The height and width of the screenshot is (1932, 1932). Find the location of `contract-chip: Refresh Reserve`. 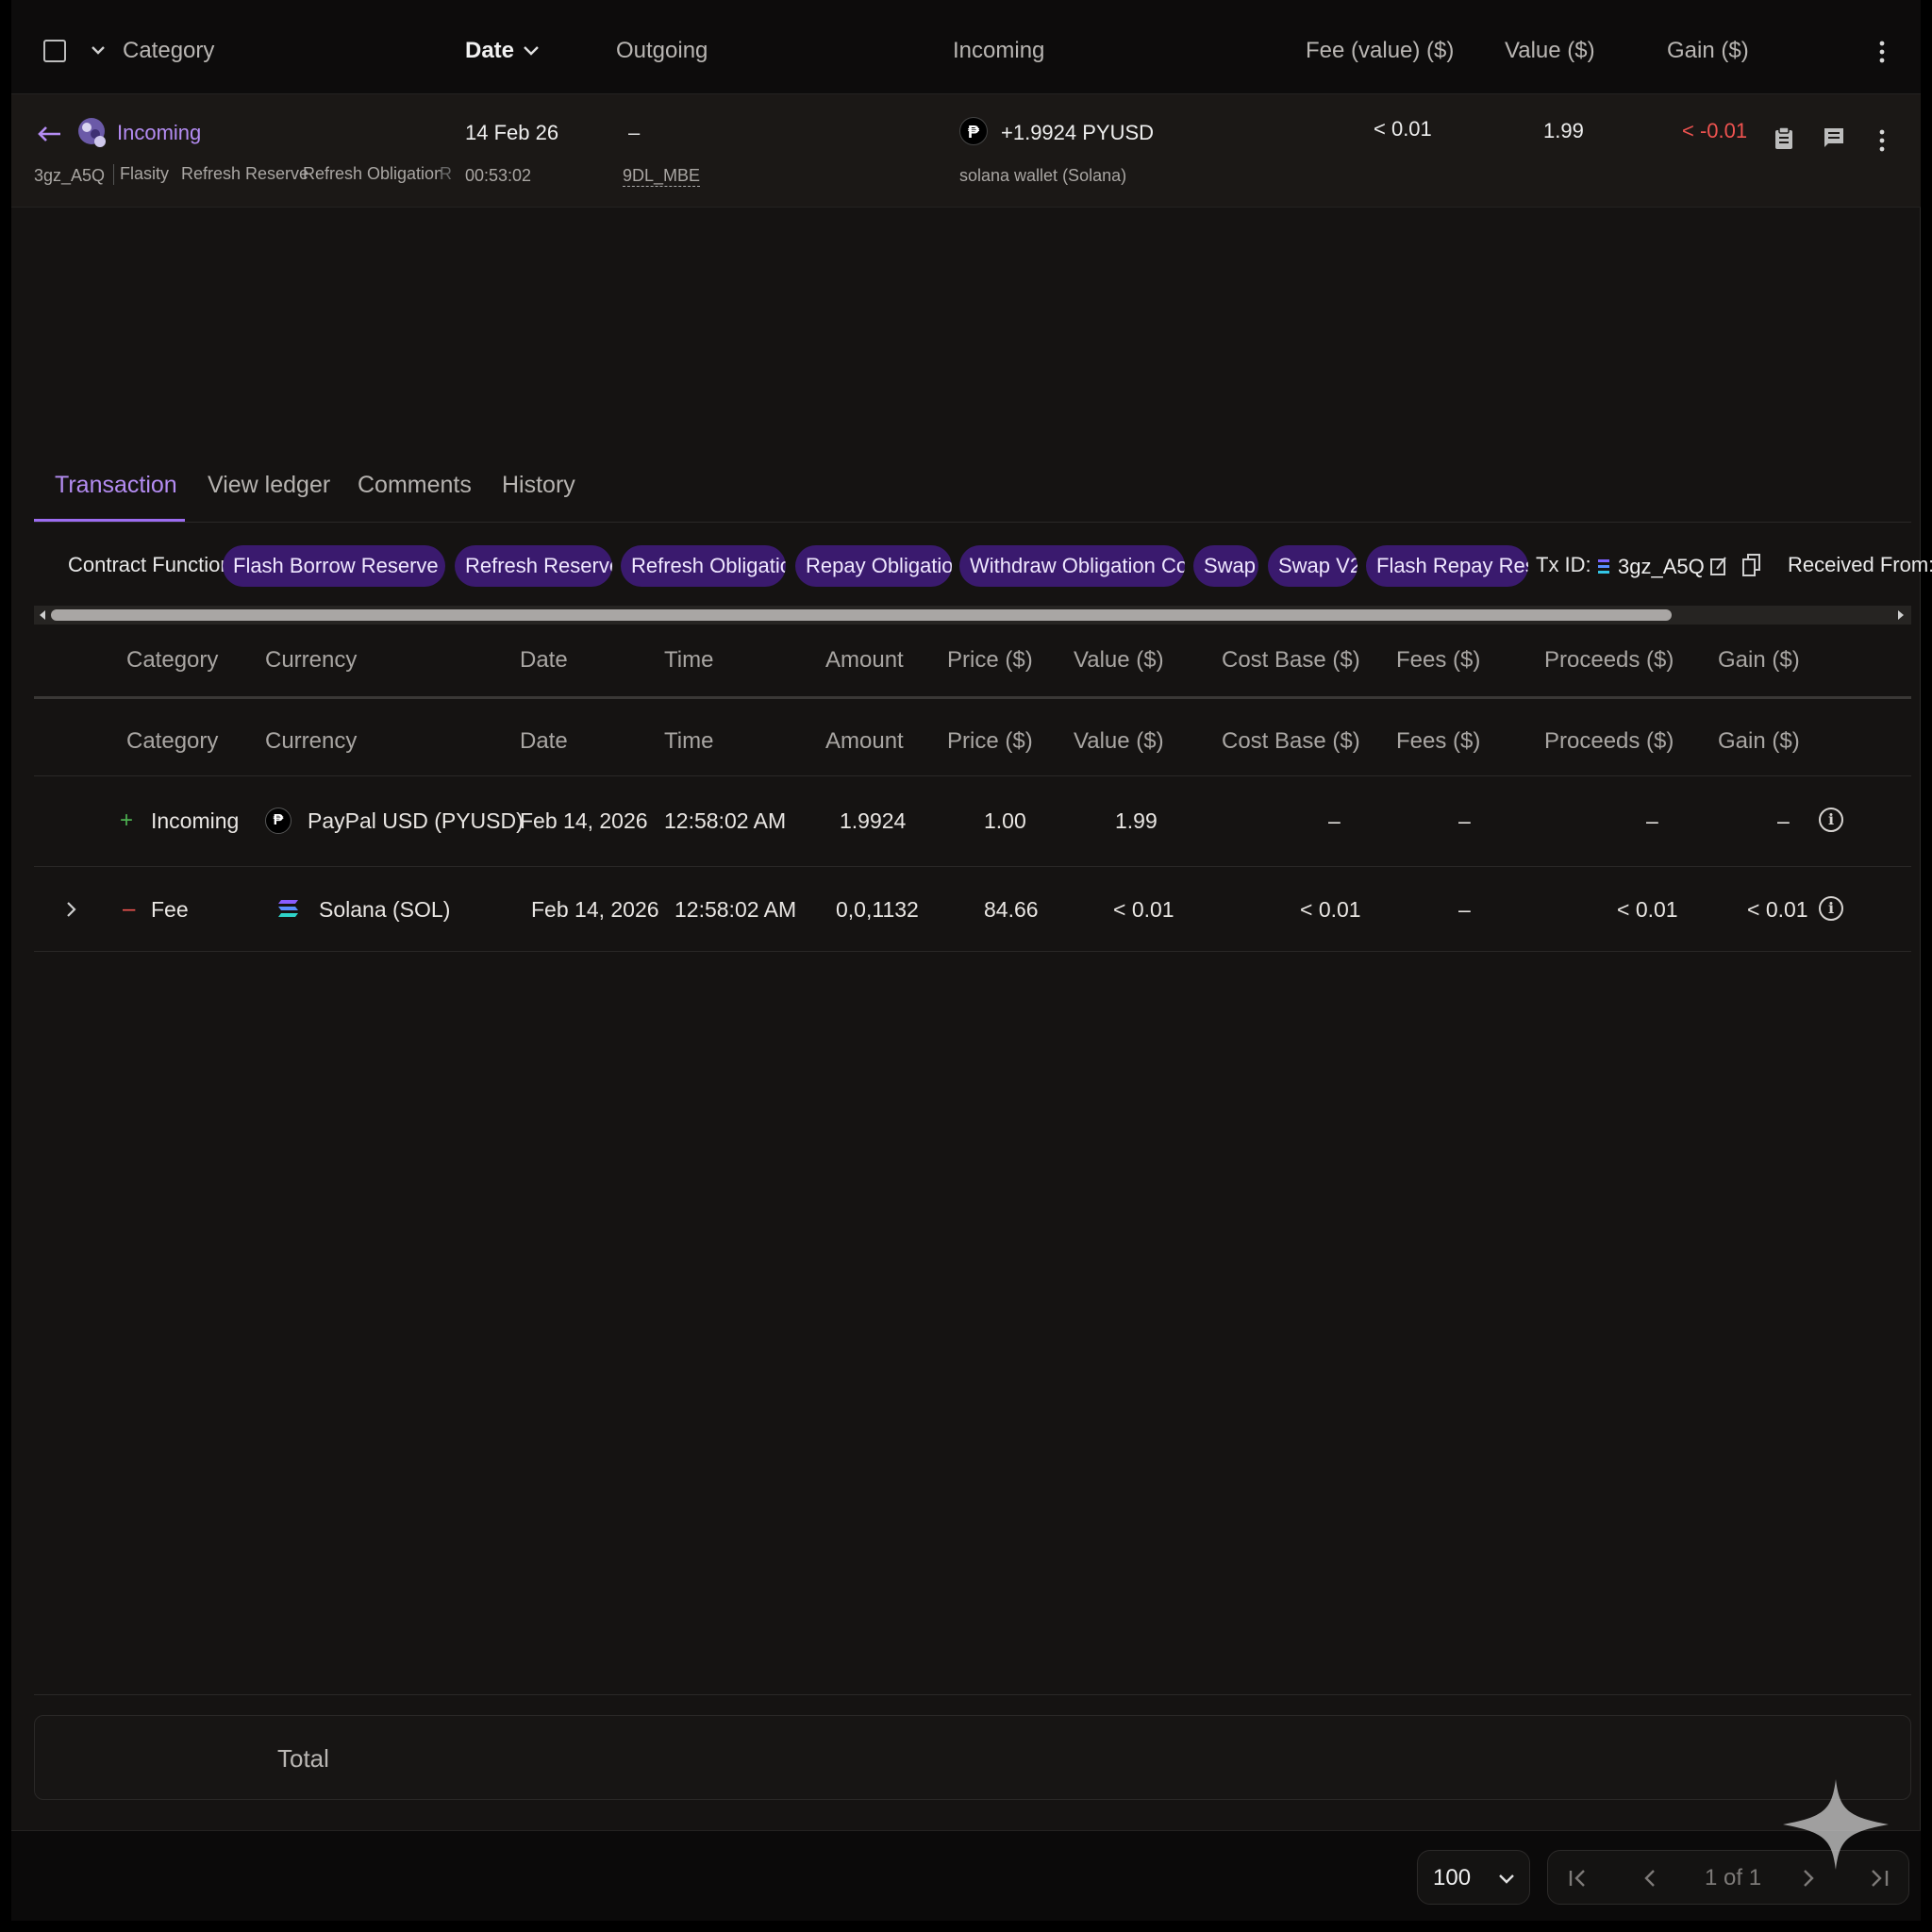

contract-chip: Refresh Reserve is located at coordinates (534, 566).